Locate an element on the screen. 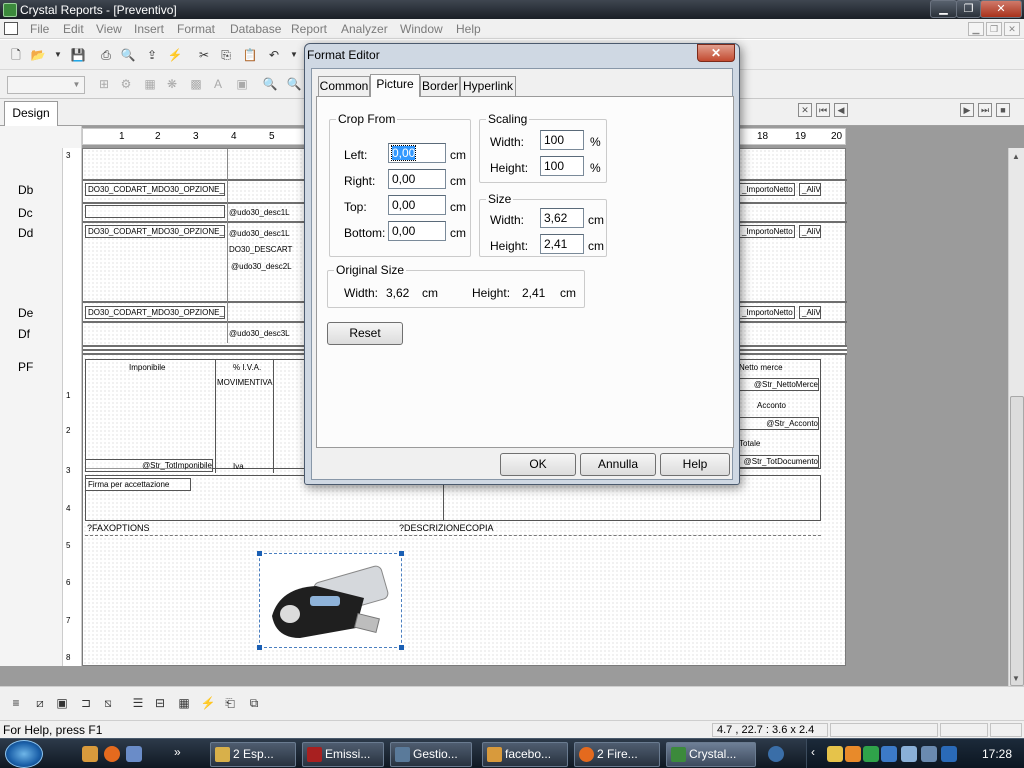 This screenshot has height=768, width=1024. prev-page-icon: ◀ is located at coordinates (841, 110).